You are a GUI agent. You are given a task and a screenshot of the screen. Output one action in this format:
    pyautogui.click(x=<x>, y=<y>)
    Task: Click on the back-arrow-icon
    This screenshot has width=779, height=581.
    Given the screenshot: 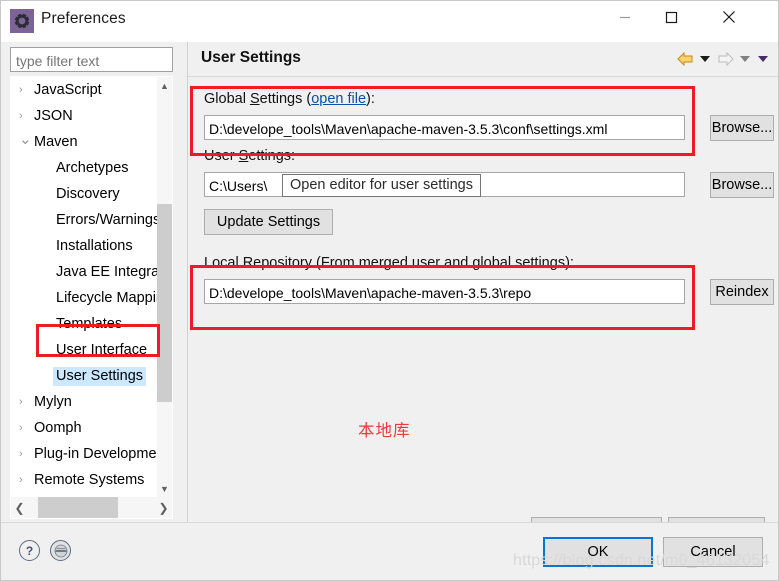 What is the action you would take?
    pyautogui.click(x=685, y=59)
    